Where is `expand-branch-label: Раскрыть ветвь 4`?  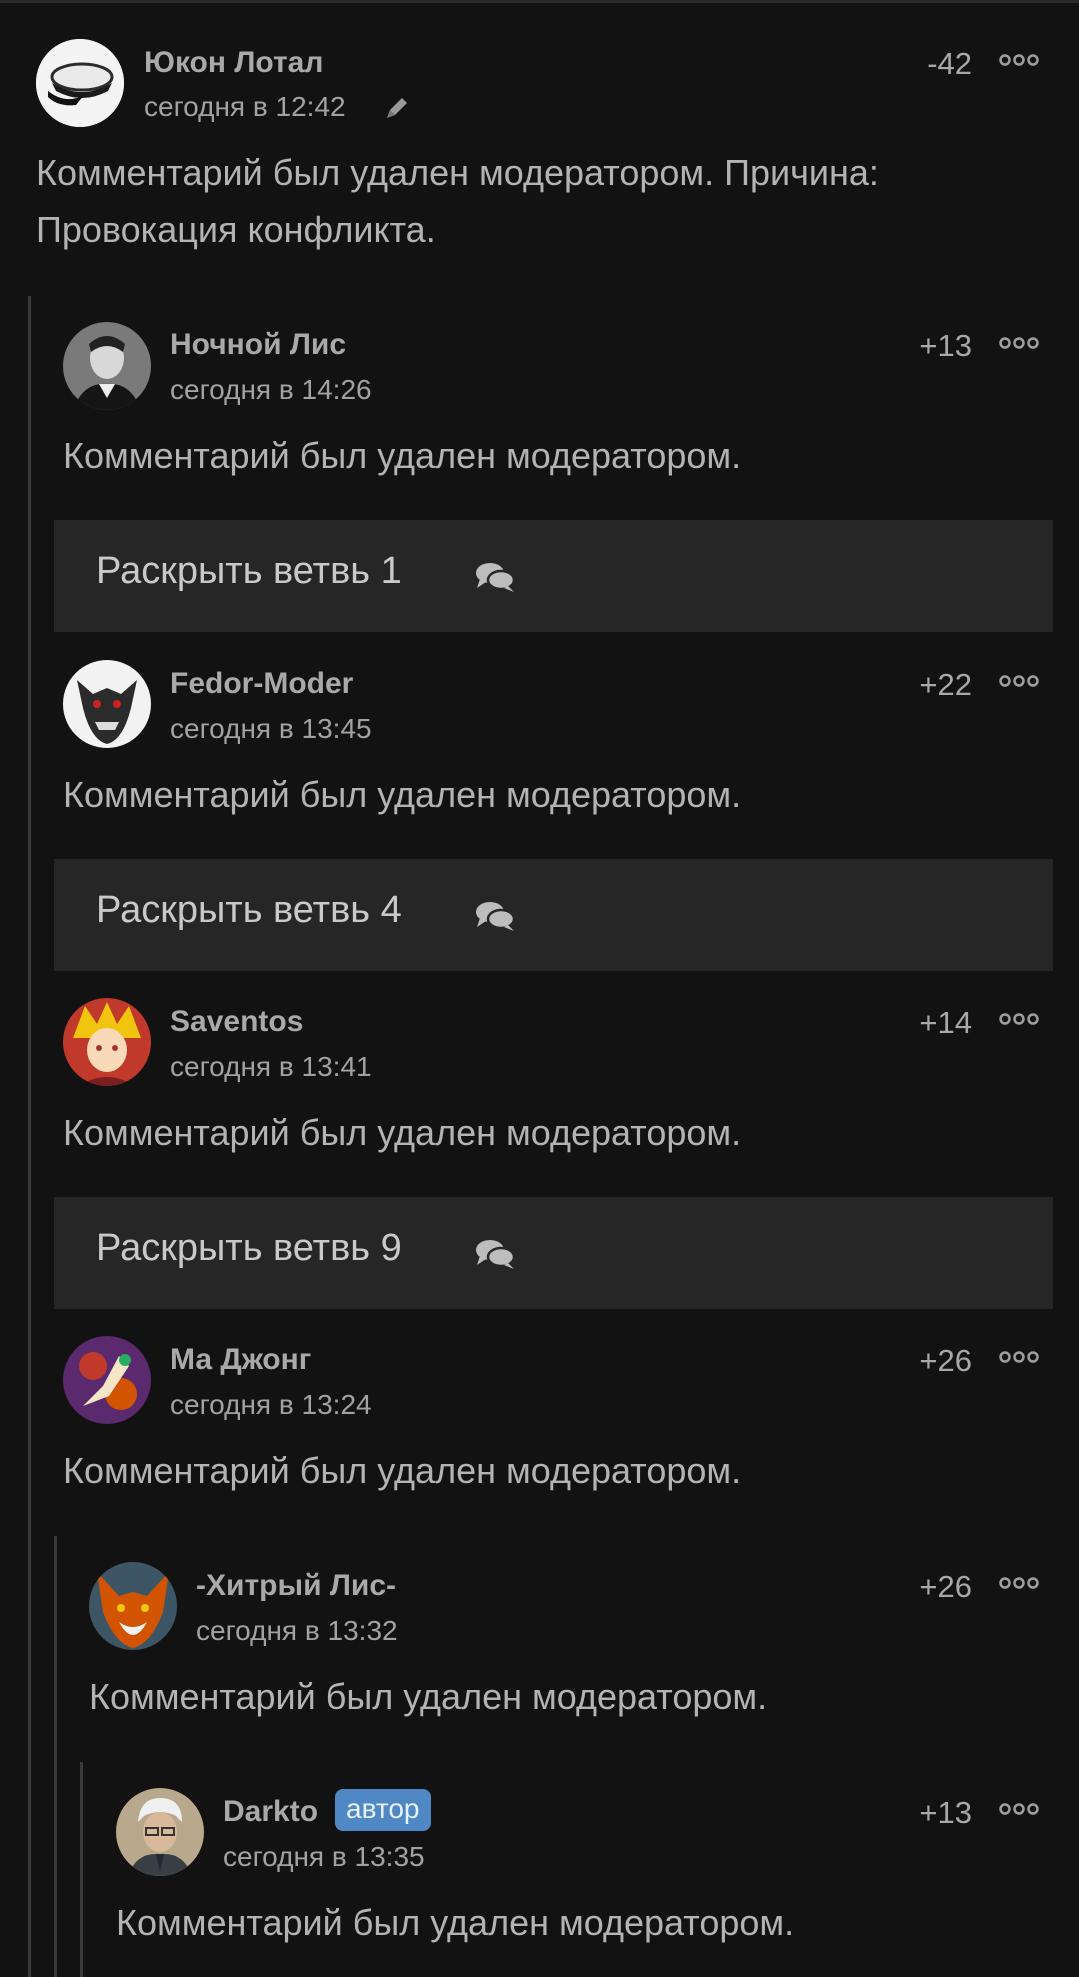
expand-branch-label: Раскрыть ветвь 4 is located at coordinates (249, 910).